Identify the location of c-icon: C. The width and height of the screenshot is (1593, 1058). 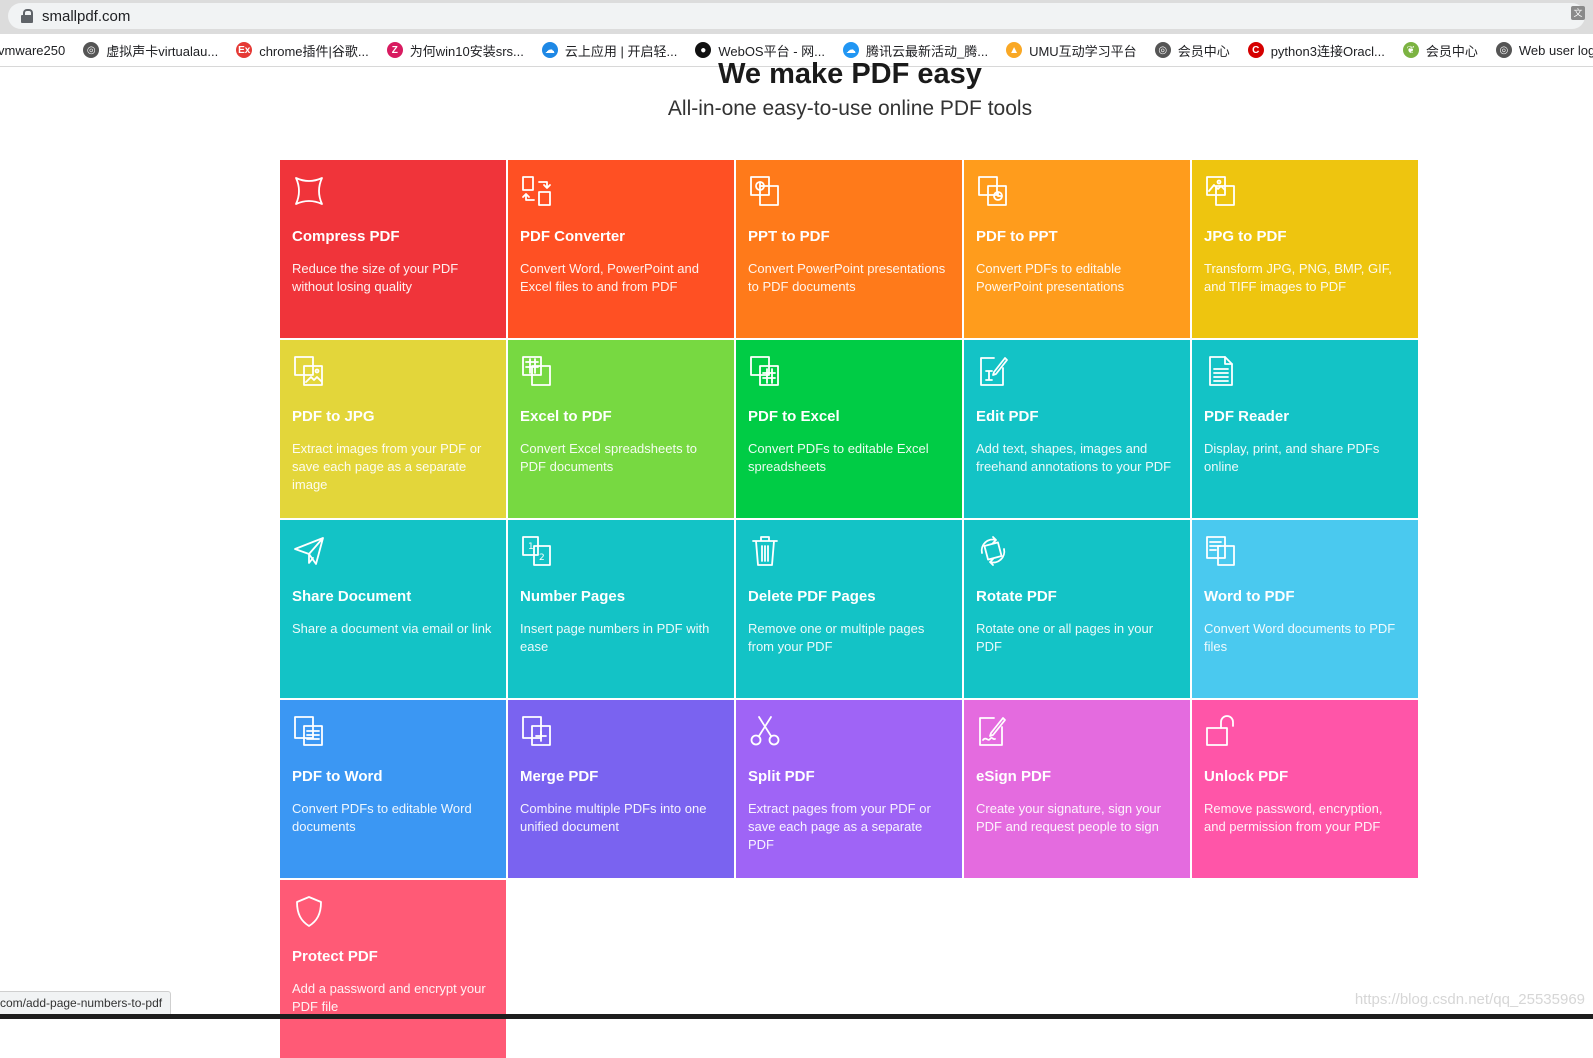
(1255, 50).